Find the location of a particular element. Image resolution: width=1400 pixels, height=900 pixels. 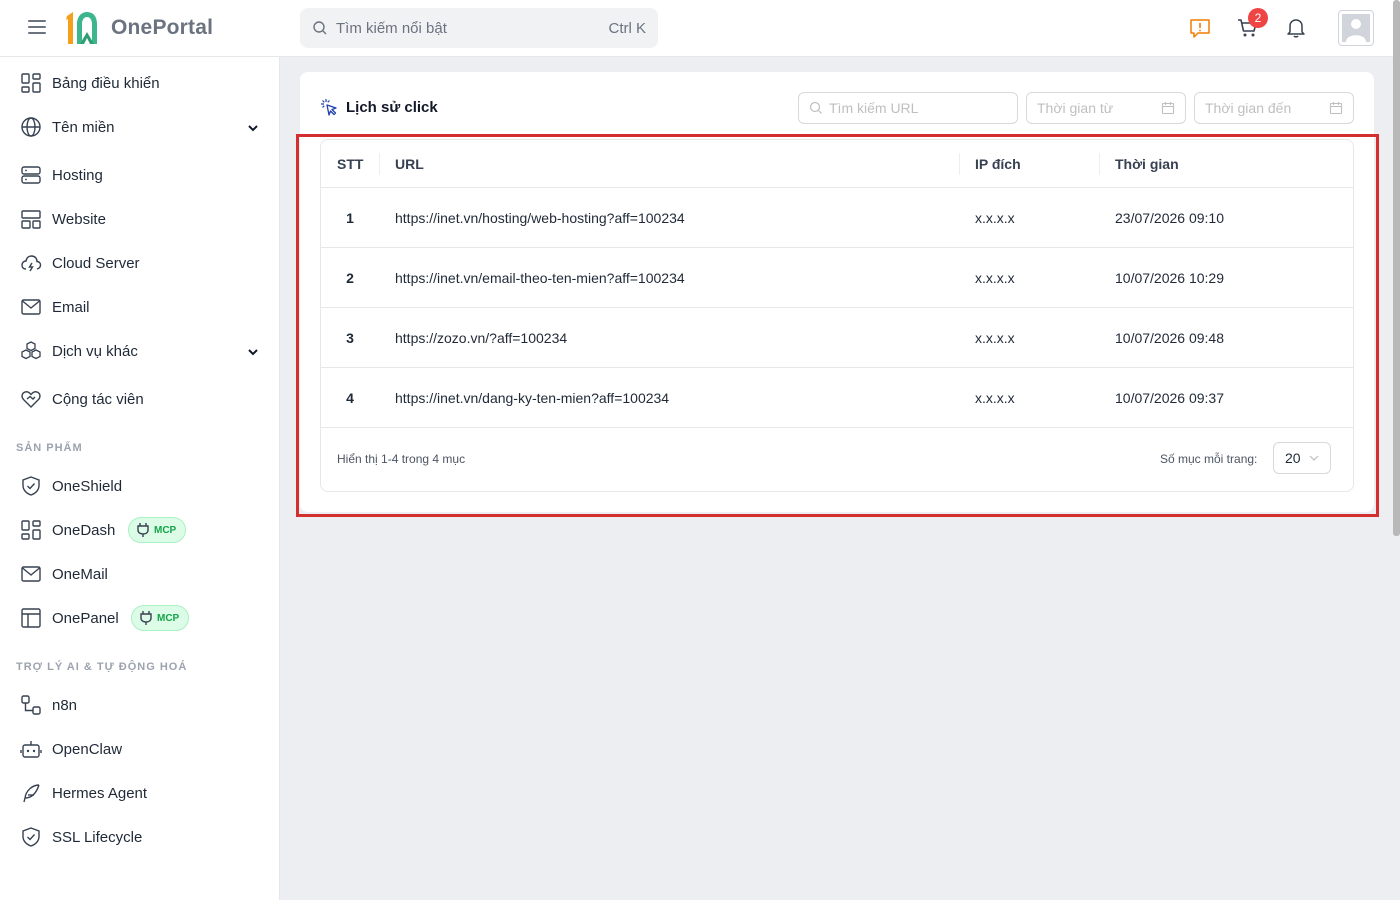

search-shortcut: Ctrl K is located at coordinates (627, 28).